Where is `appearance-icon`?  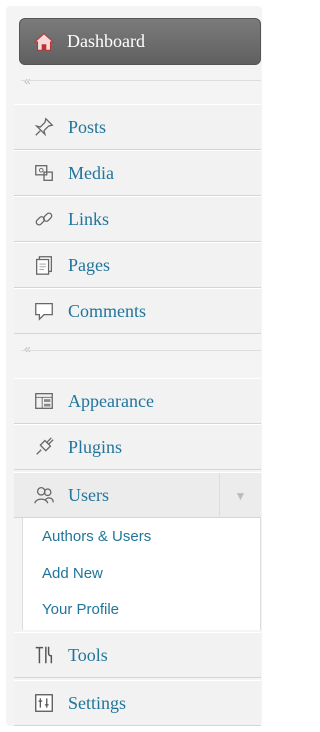 appearance-icon is located at coordinates (44, 401).